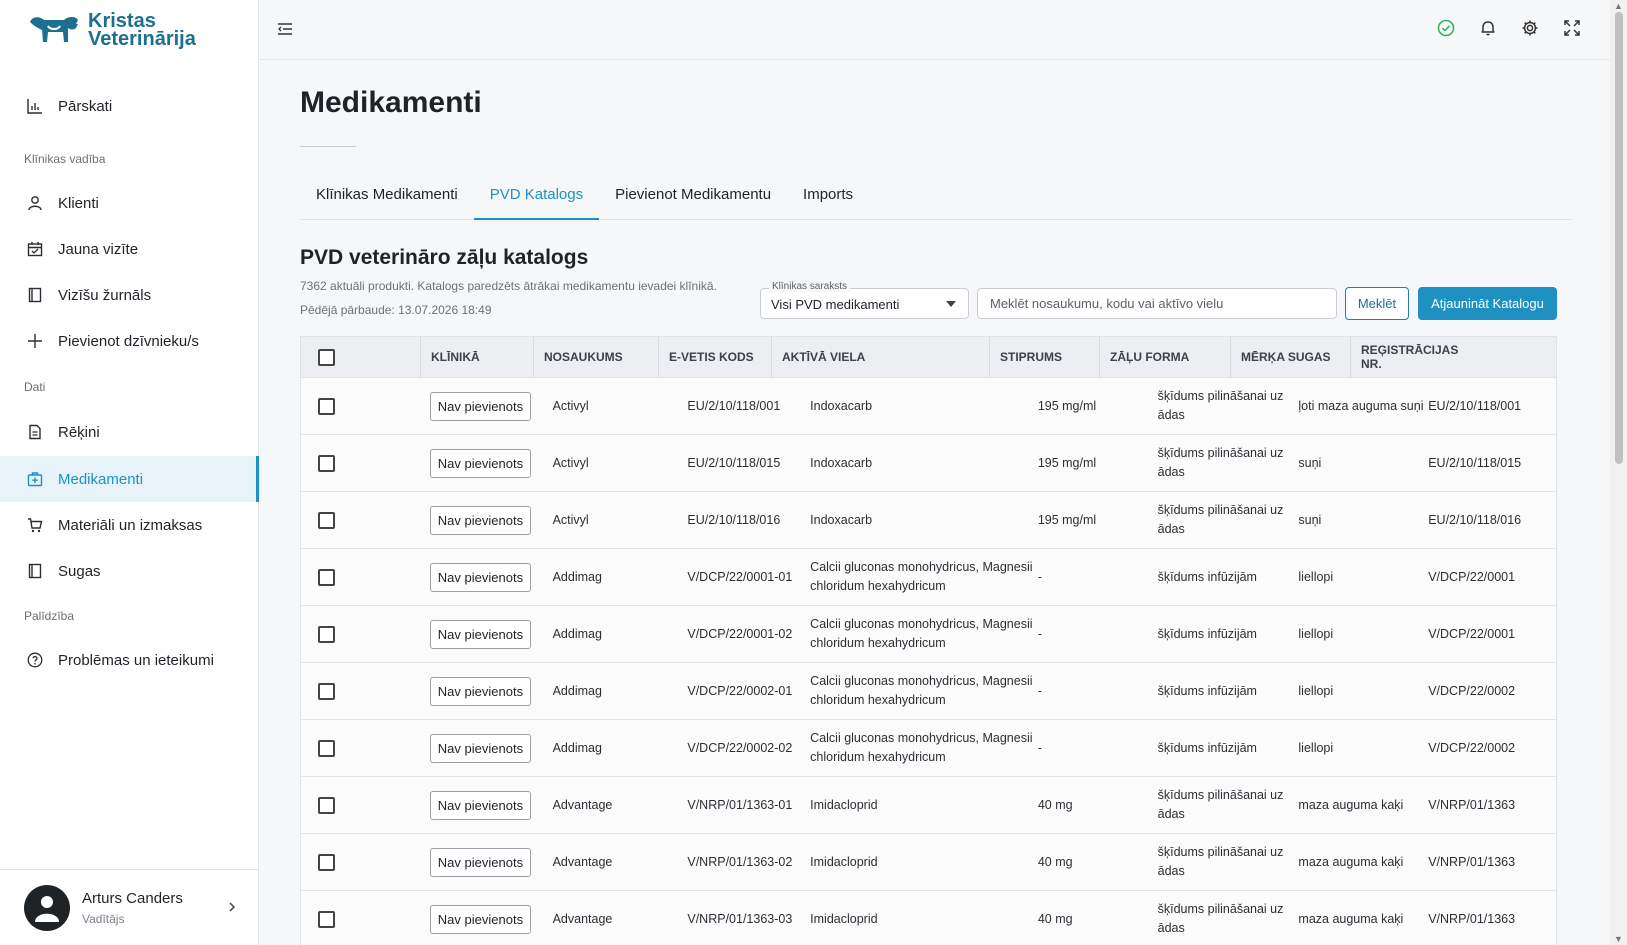 The image size is (1627, 945). Describe the element at coordinates (387, 199) in the screenshot. I see `tab-clinic-medicines: Klīnikas Medikamenti` at that location.